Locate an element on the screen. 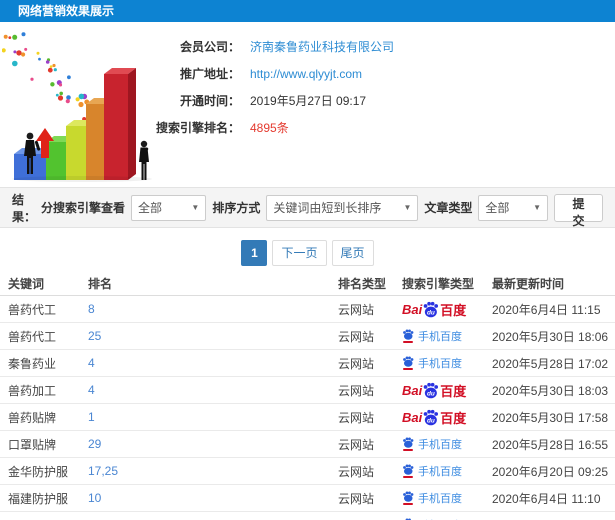 The image size is (615, 520). table-row: 口罩贴牌 29 云网站 手机百度 2020年5月28日 16:55 is located at coordinates (307, 444).